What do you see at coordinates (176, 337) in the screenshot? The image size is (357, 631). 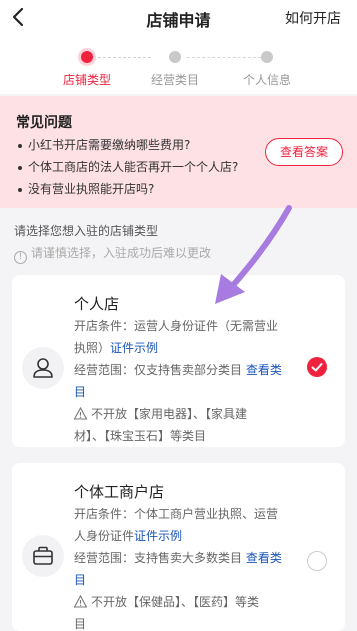 I see `store-condition: 开店条件：运营人身份证件（无需营业 执照）证件示例` at bounding box center [176, 337].